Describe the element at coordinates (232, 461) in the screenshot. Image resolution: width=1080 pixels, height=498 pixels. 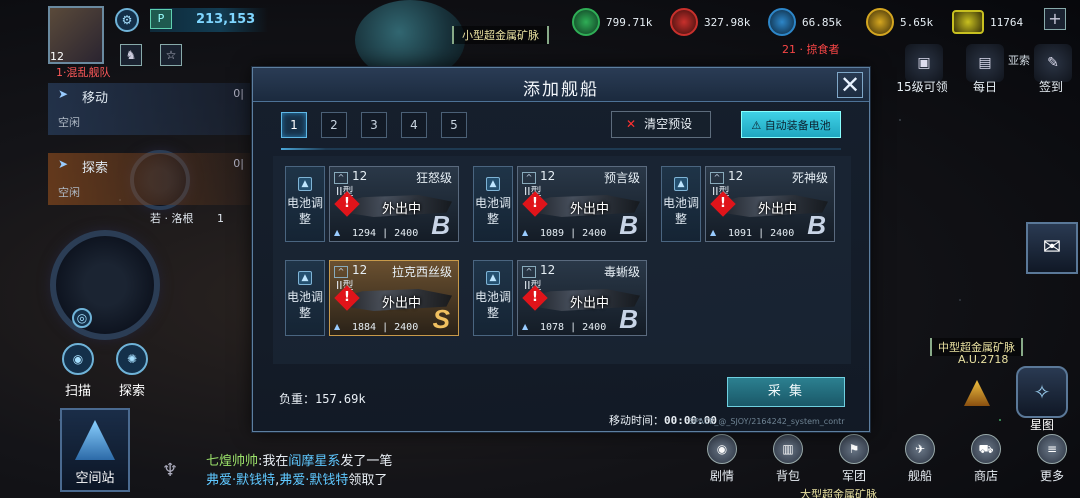
I see `chat-sender: 七煌帅帅` at that location.